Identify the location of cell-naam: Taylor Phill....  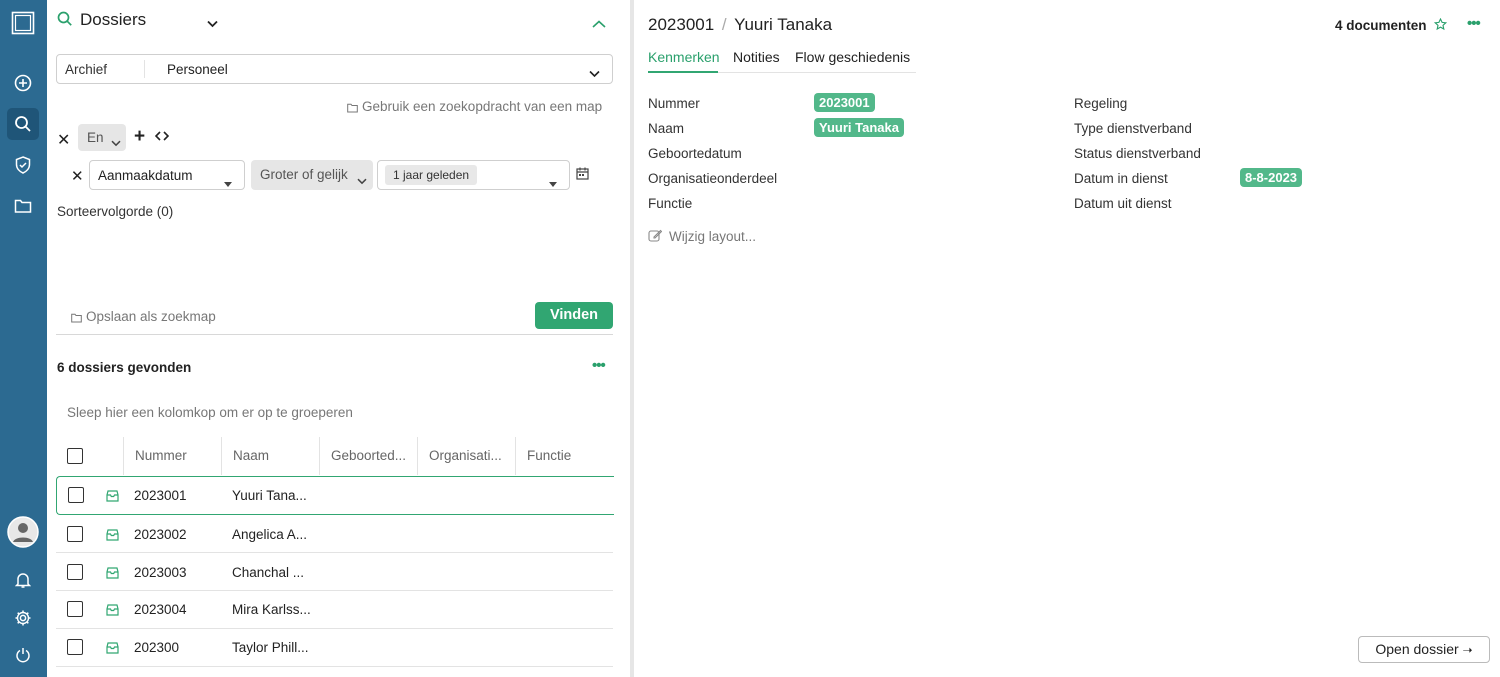
(270, 647).